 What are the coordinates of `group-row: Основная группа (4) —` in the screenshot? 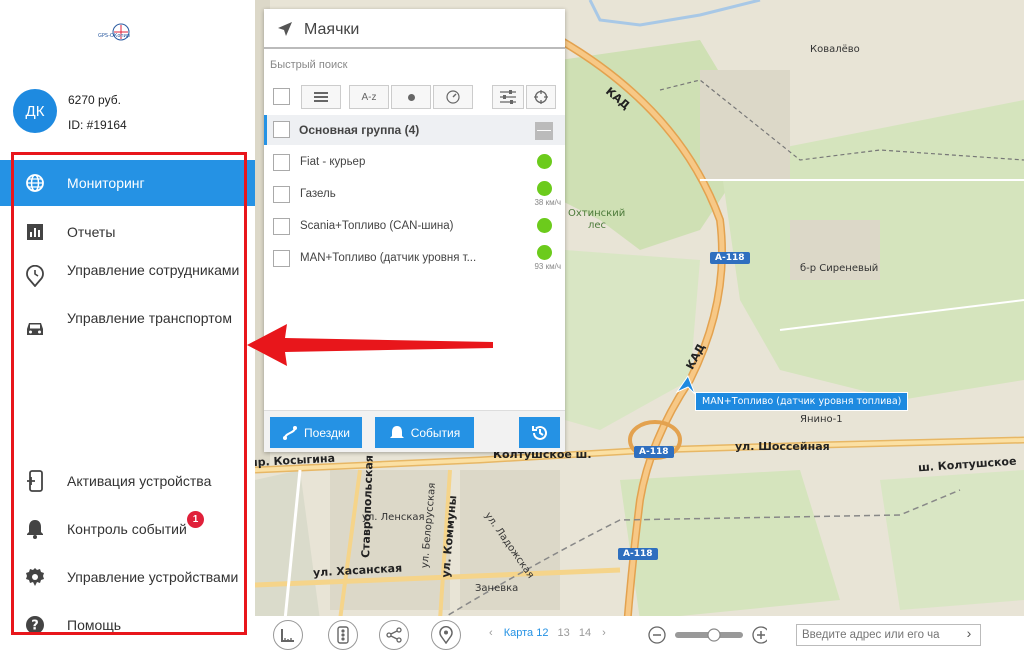 It's located at (414, 130).